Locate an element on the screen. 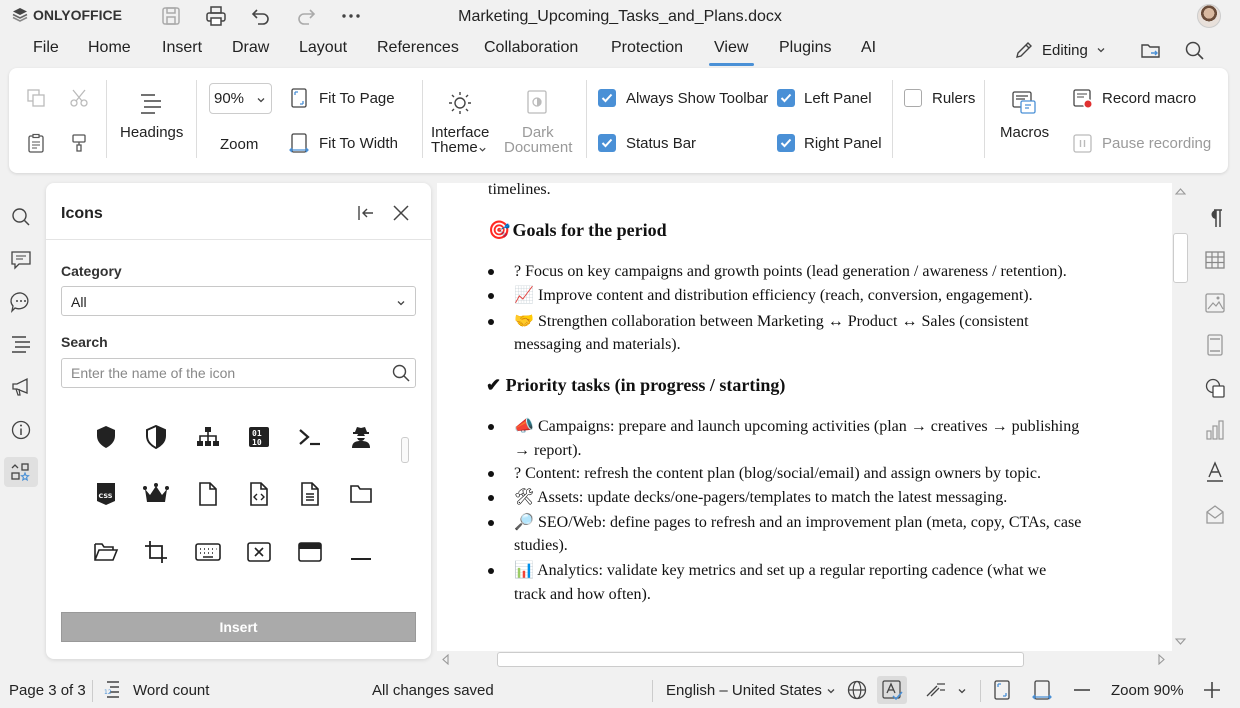  menu-insert: Insert is located at coordinates (182, 48).